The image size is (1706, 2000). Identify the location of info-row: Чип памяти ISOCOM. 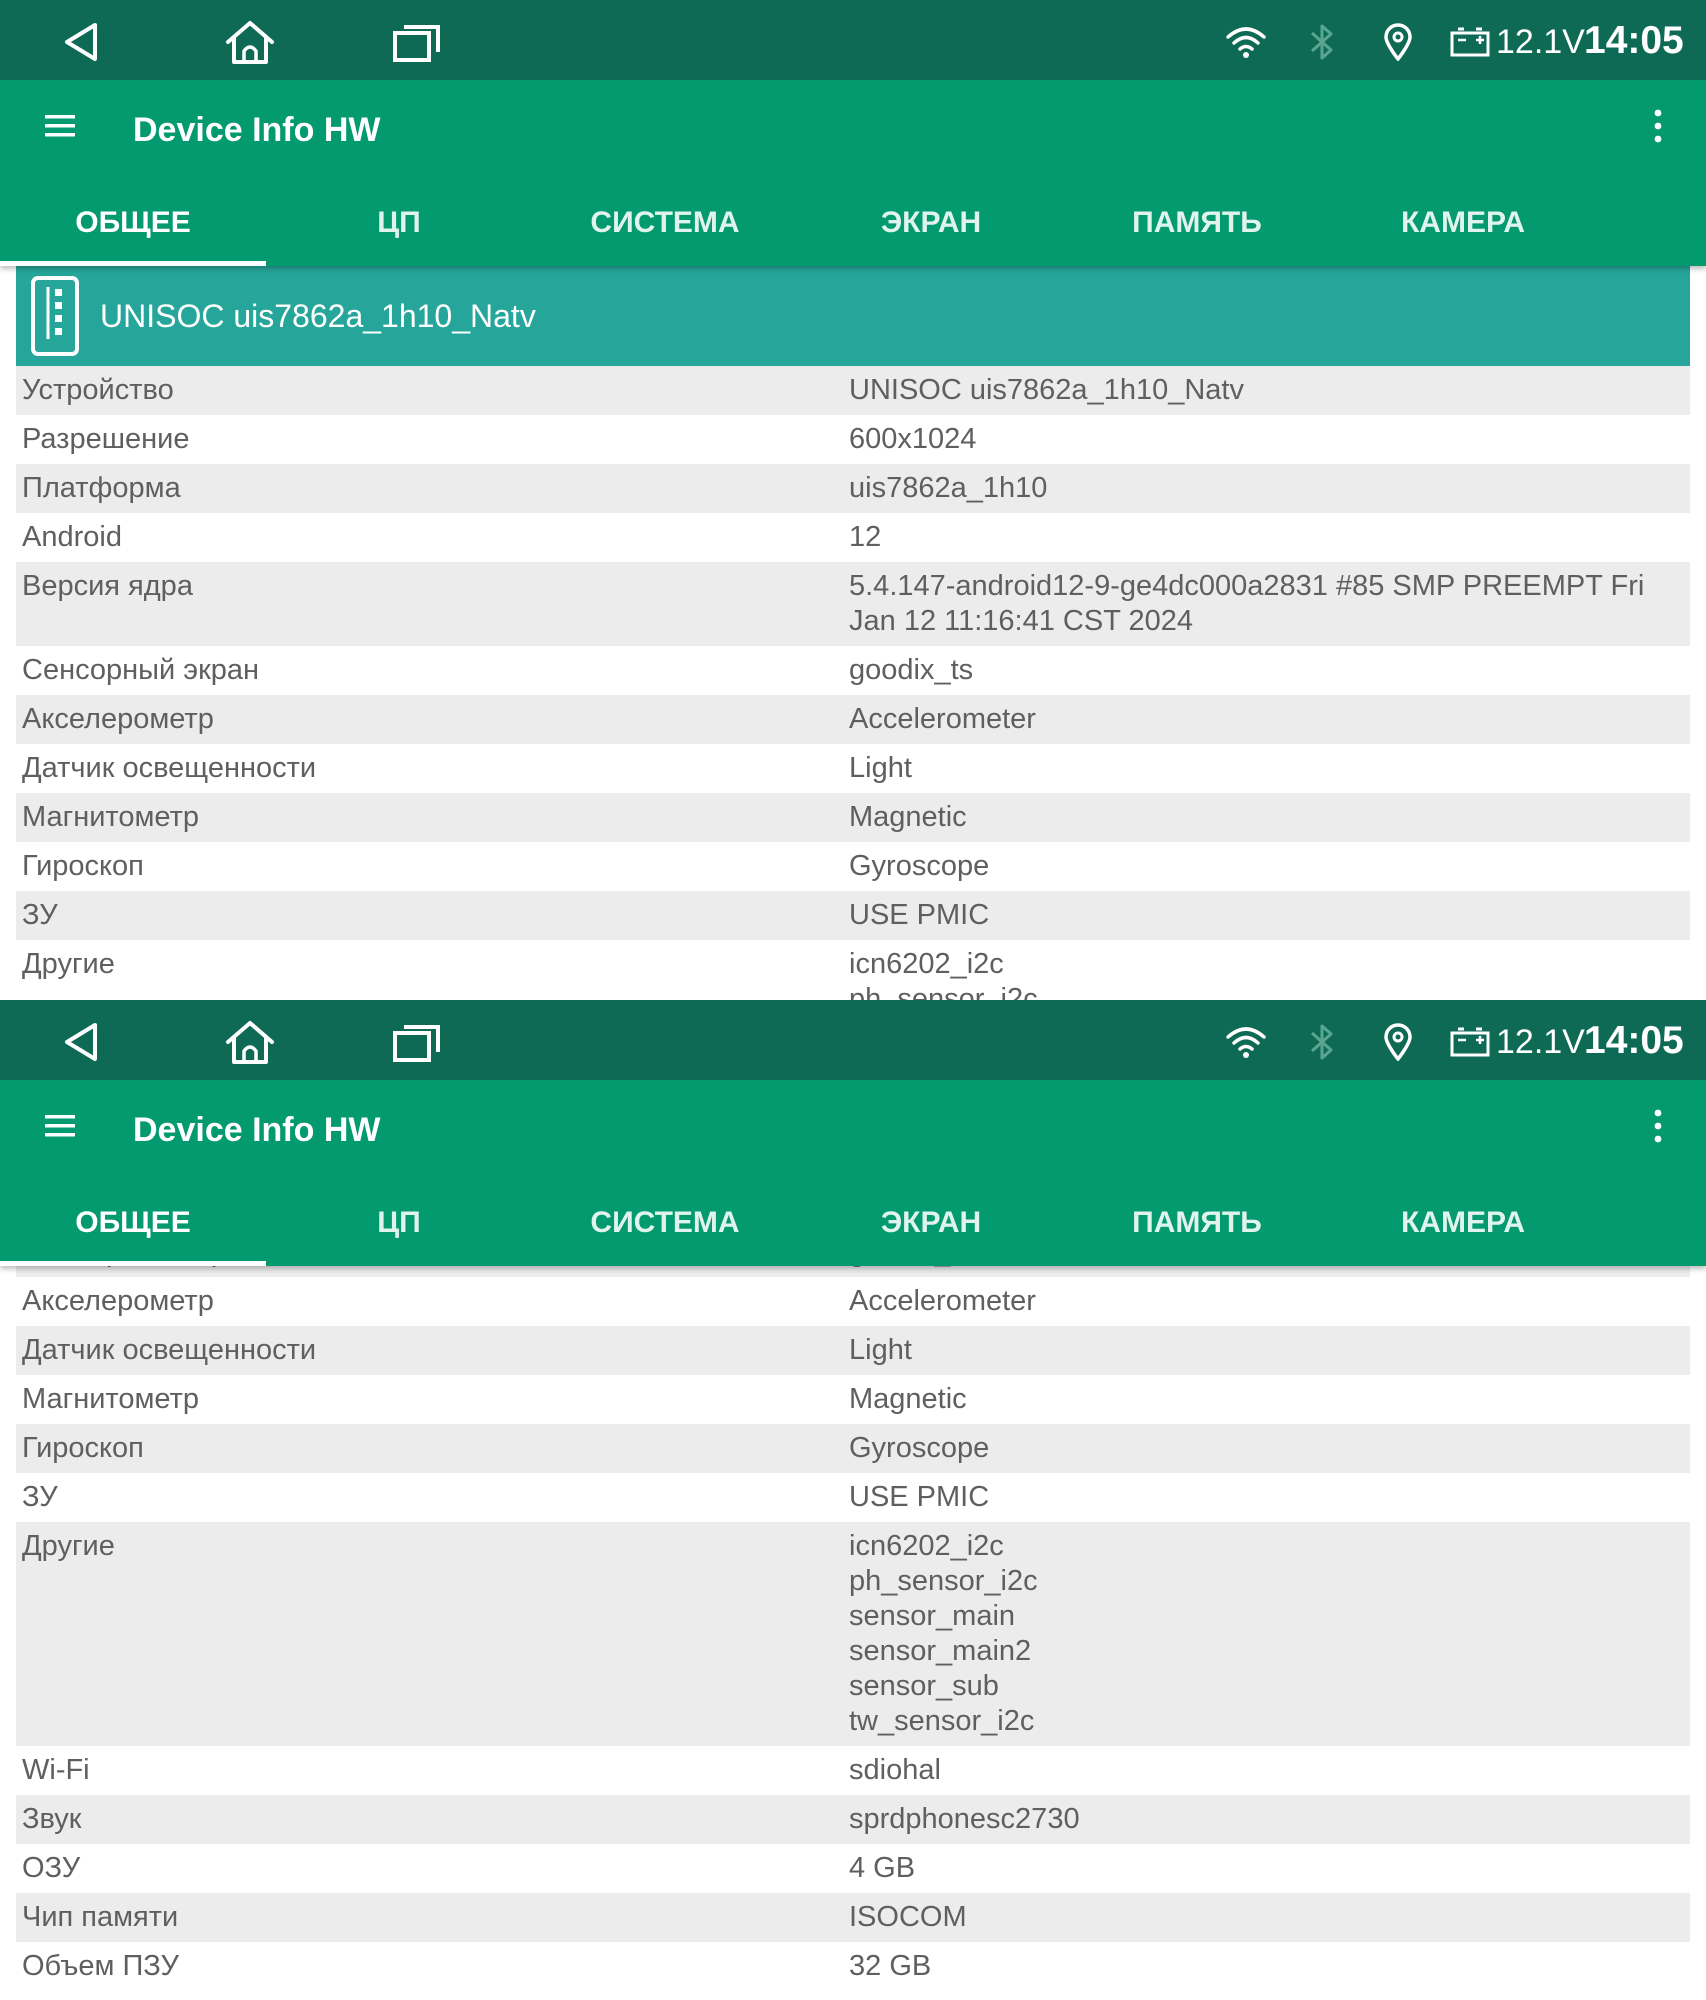
(853, 1917).